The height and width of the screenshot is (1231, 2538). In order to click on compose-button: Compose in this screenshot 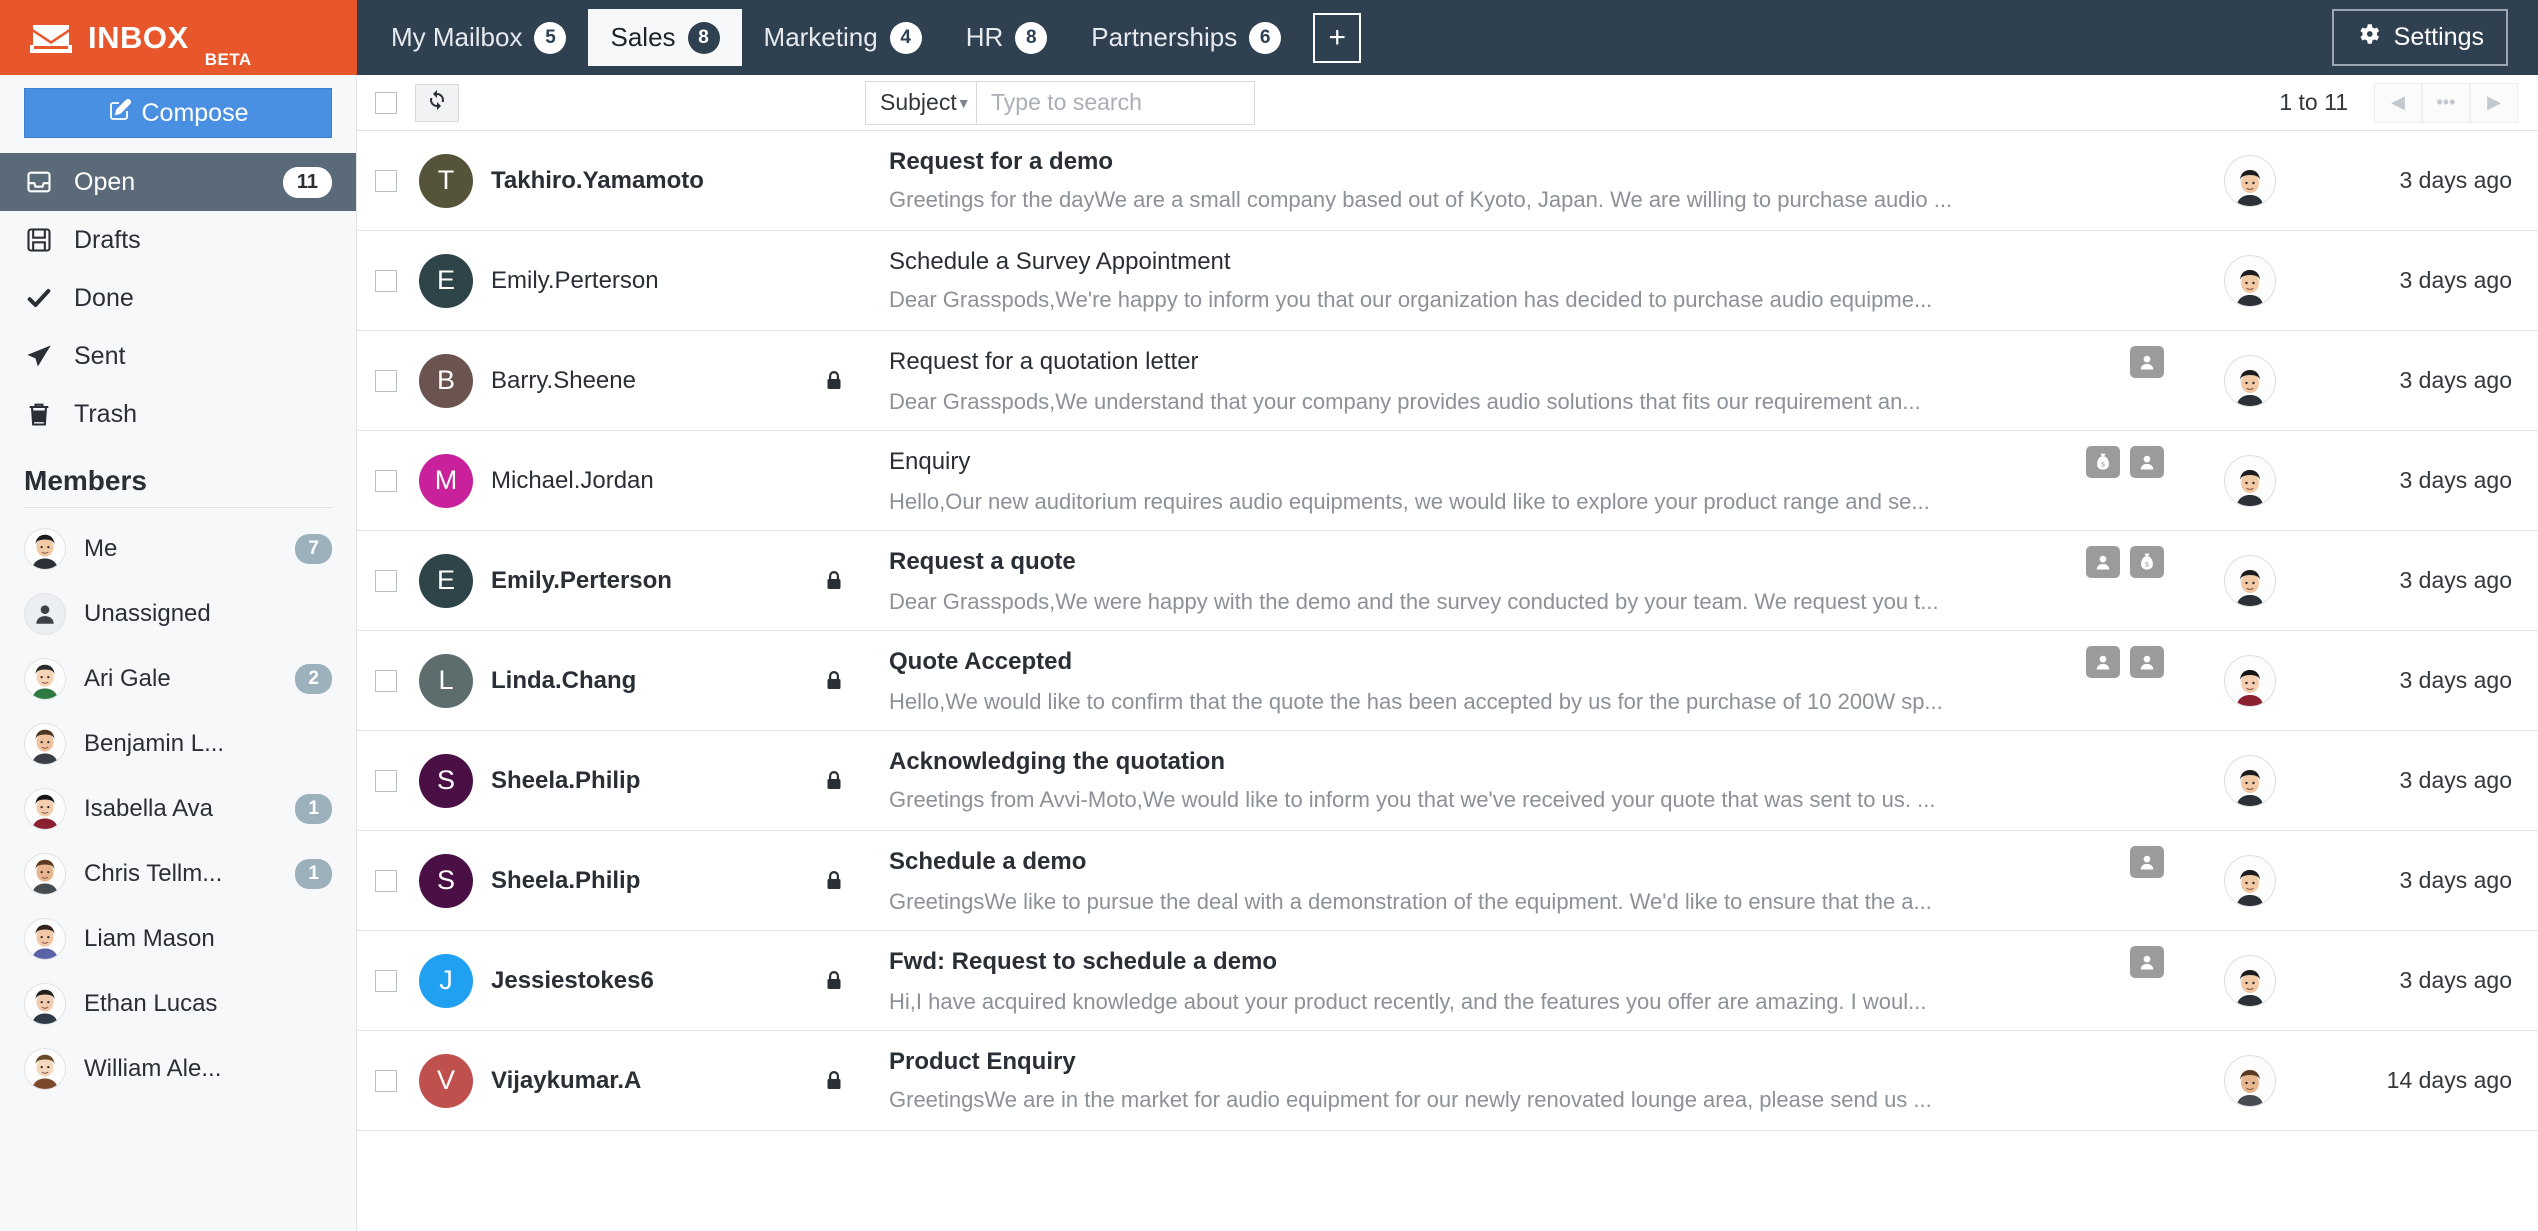, I will do `click(178, 113)`.